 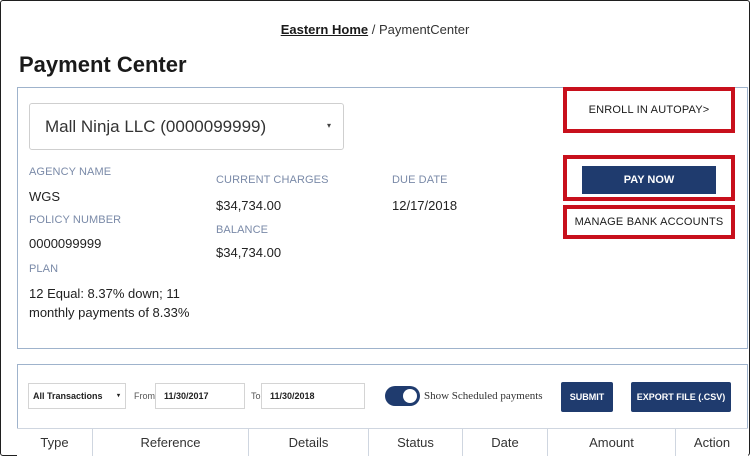 I want to click on account-select: Mall Ninja LLC (0000099999) ▾, so click(x=186, y=126).